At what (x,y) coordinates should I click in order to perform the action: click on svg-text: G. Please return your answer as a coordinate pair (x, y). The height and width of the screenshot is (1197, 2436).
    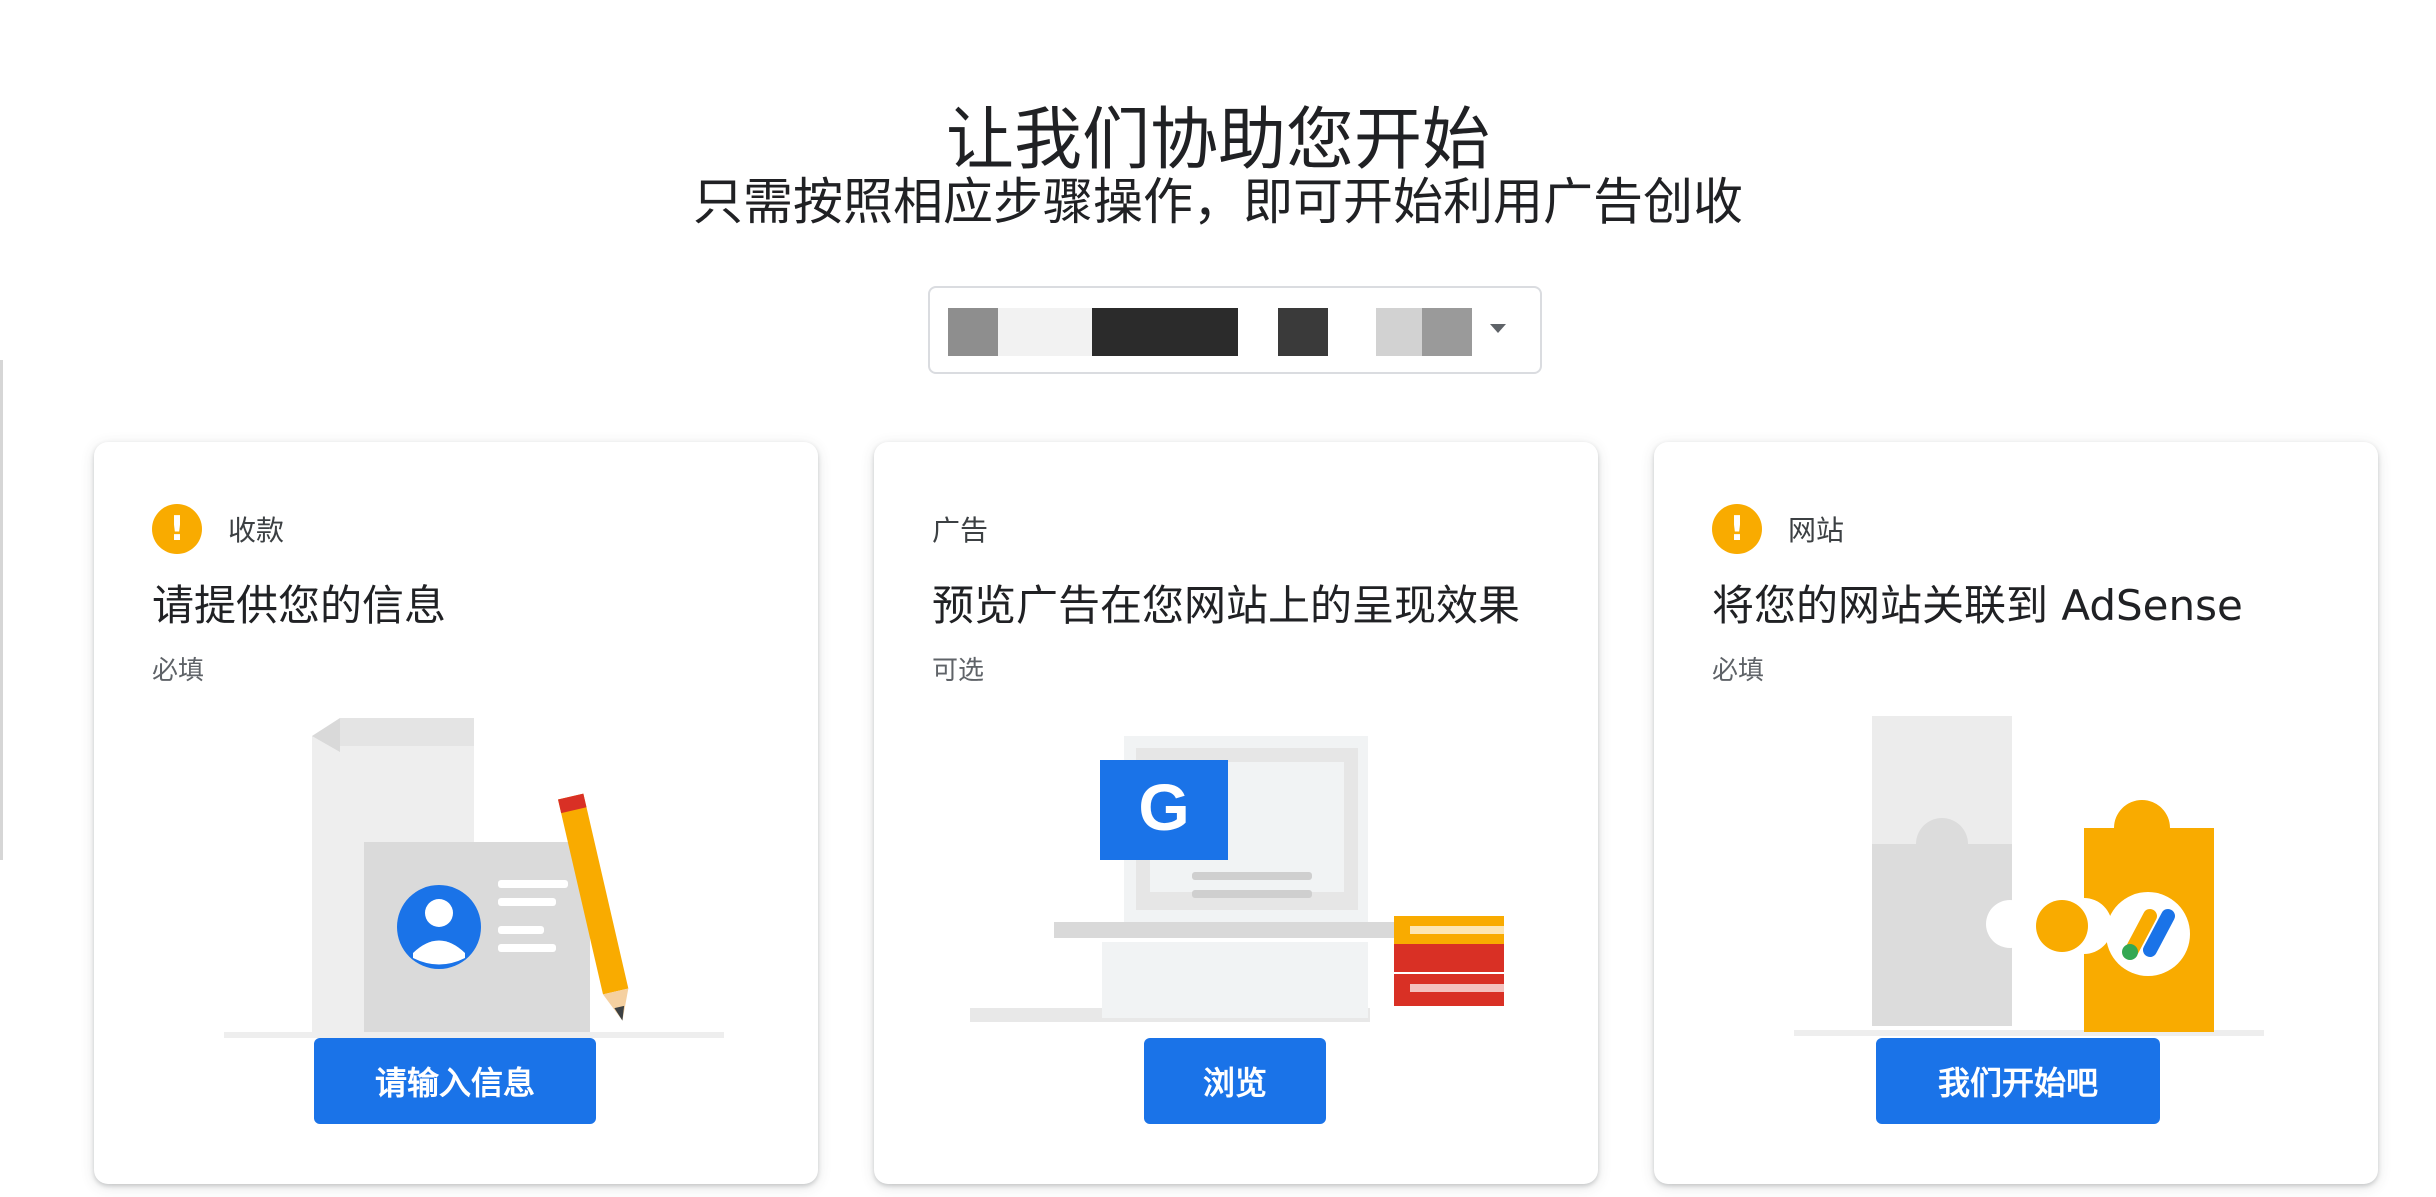
    Looking at the image, I should click on (1163, 807).